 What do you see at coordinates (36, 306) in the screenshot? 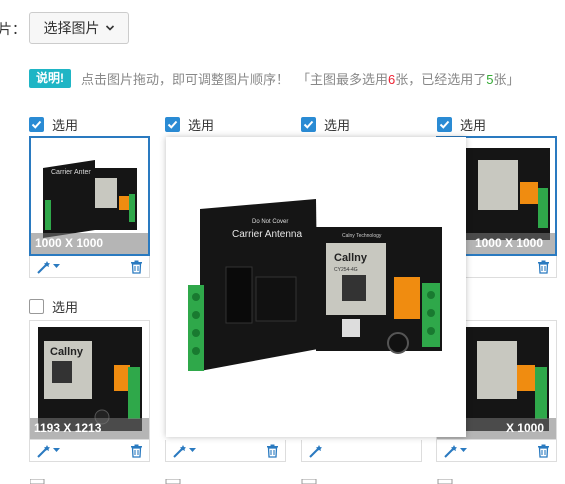
I see `image-5-checkbox` at bounding box center [36, 306].